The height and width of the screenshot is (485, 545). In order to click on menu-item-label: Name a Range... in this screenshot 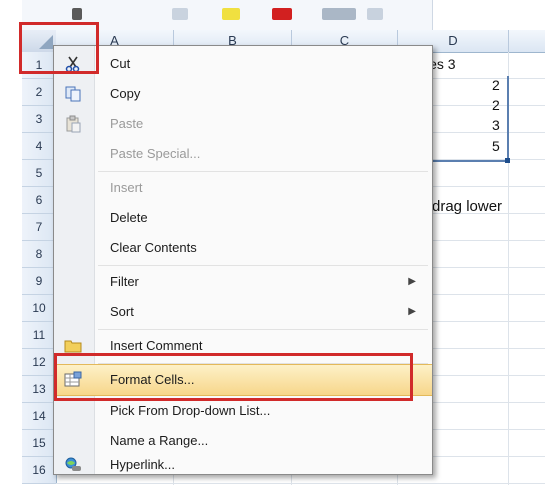, I will do `click(159, 440)`.